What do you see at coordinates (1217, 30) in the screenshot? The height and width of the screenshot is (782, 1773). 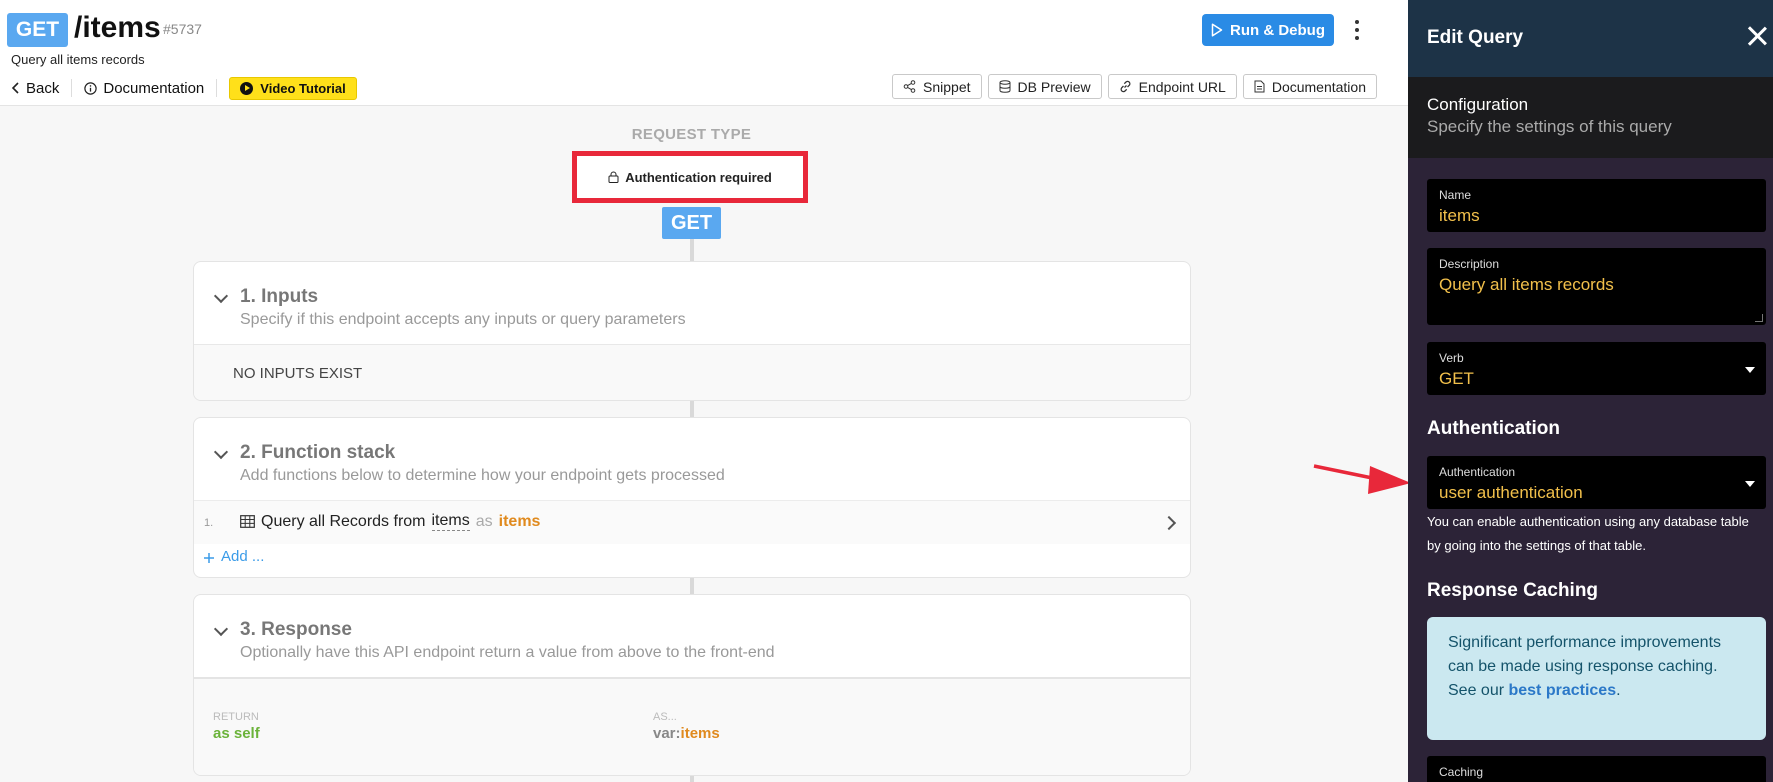 I see `play-outline-icon` at bounding box center [1217, 30].